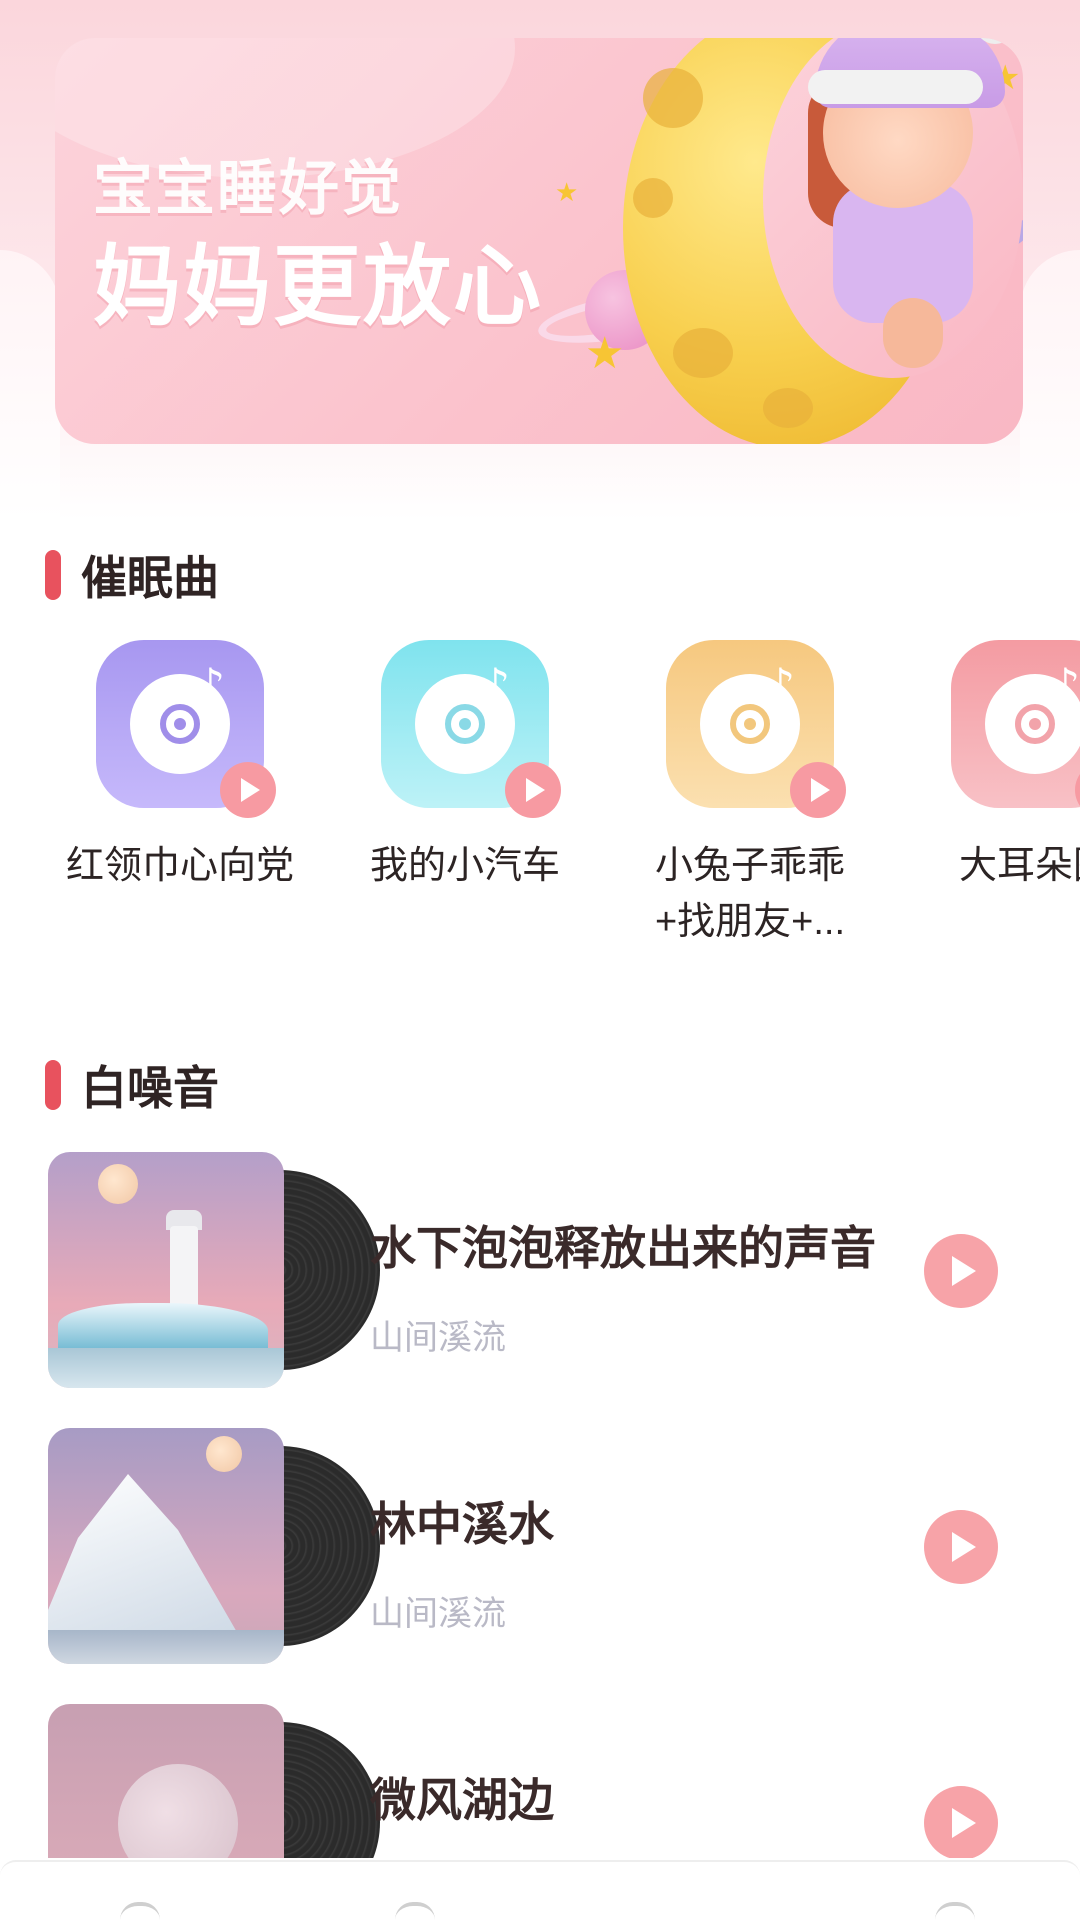 This screenshot has height=1920, width=1080. What do you see at coordinates (462, 1800) in the screenshot?
I see `white-noise-title: 微风湖边` at bounding box center [462, 1800].